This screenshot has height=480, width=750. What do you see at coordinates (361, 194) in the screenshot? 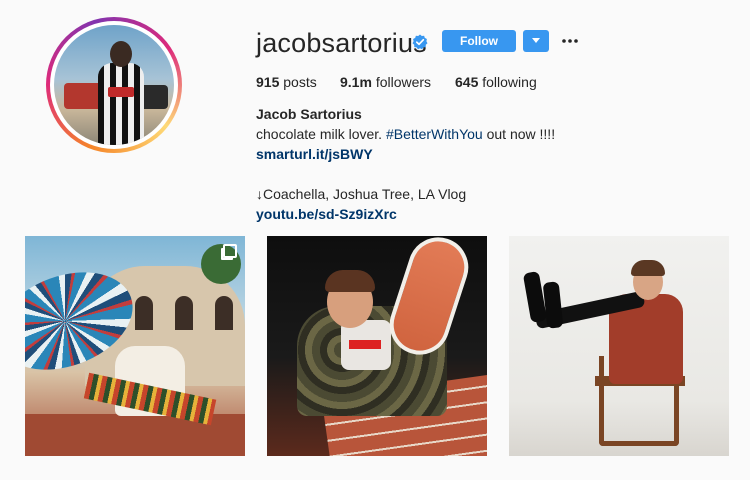
I see `bio-second-line: ↓Coachella, Joshua Tree, LA Vlog` at bounding box center [361, 194].